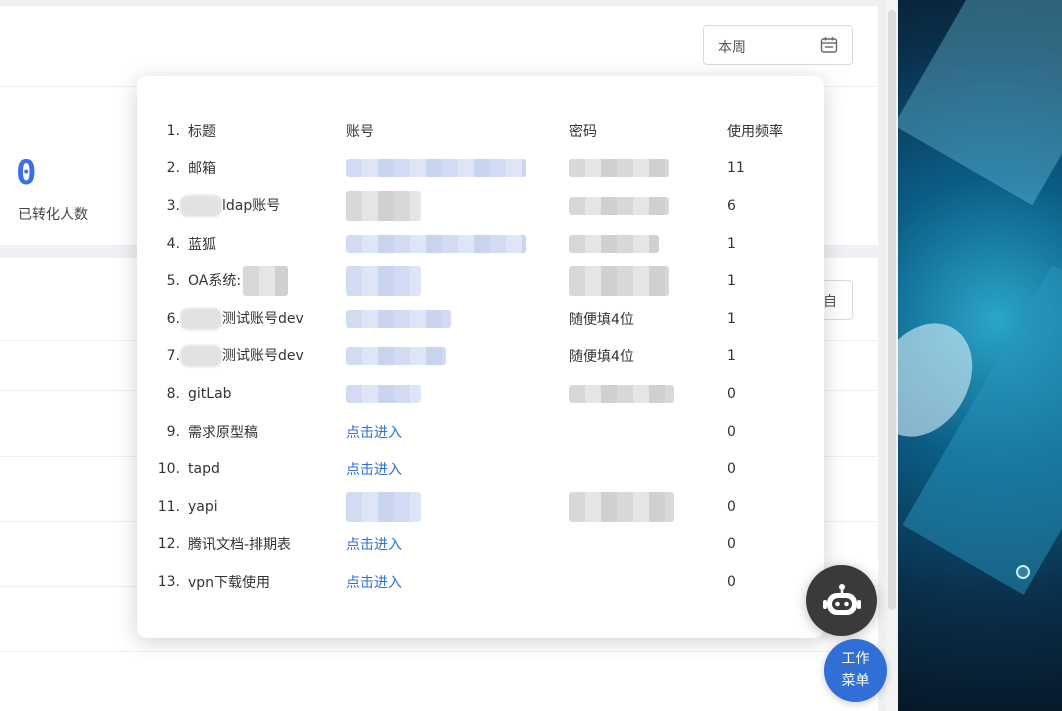 The image size is (1062, 711). I want to click on row-number: 9., so click(173, 431).